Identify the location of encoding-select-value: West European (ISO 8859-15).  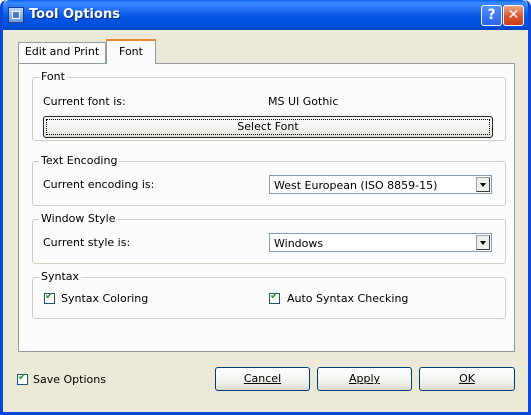
(356, 185).